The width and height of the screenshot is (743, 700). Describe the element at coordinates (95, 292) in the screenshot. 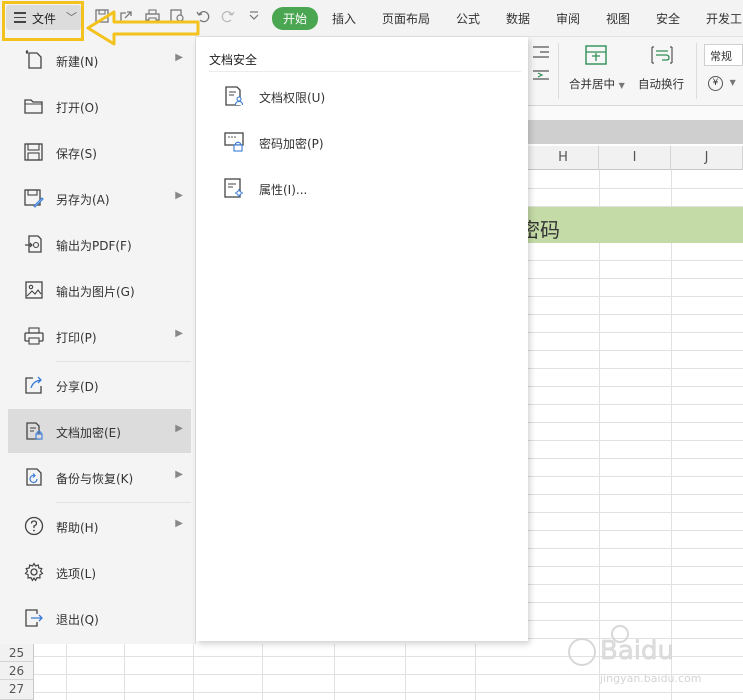

I see `menu-item-label: 输出为图片(G)` at that location.